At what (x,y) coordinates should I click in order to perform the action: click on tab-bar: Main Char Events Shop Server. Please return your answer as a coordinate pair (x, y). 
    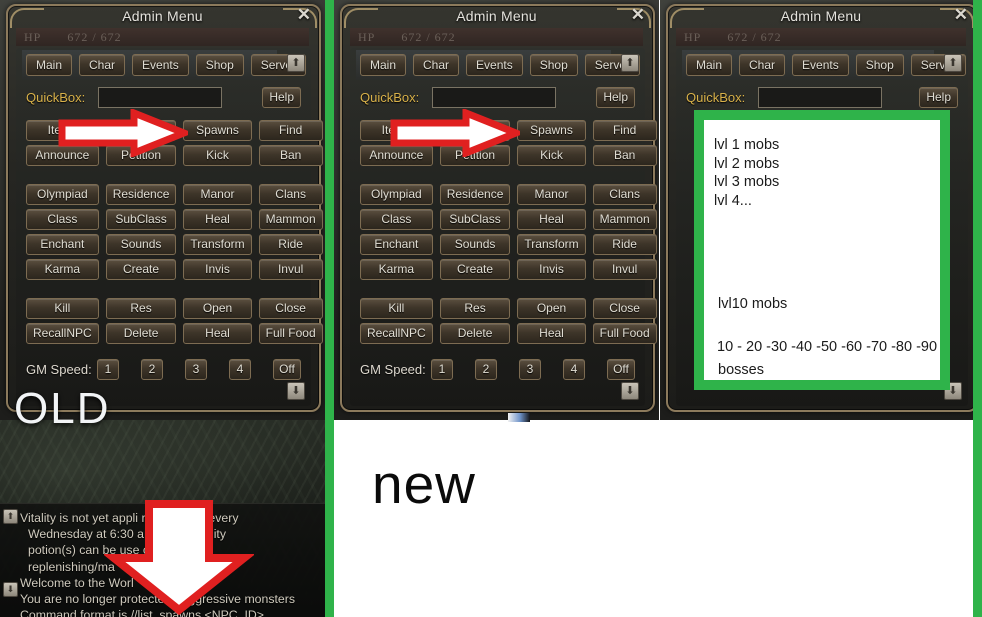
    Looking at the image, I should click on (164, 65).